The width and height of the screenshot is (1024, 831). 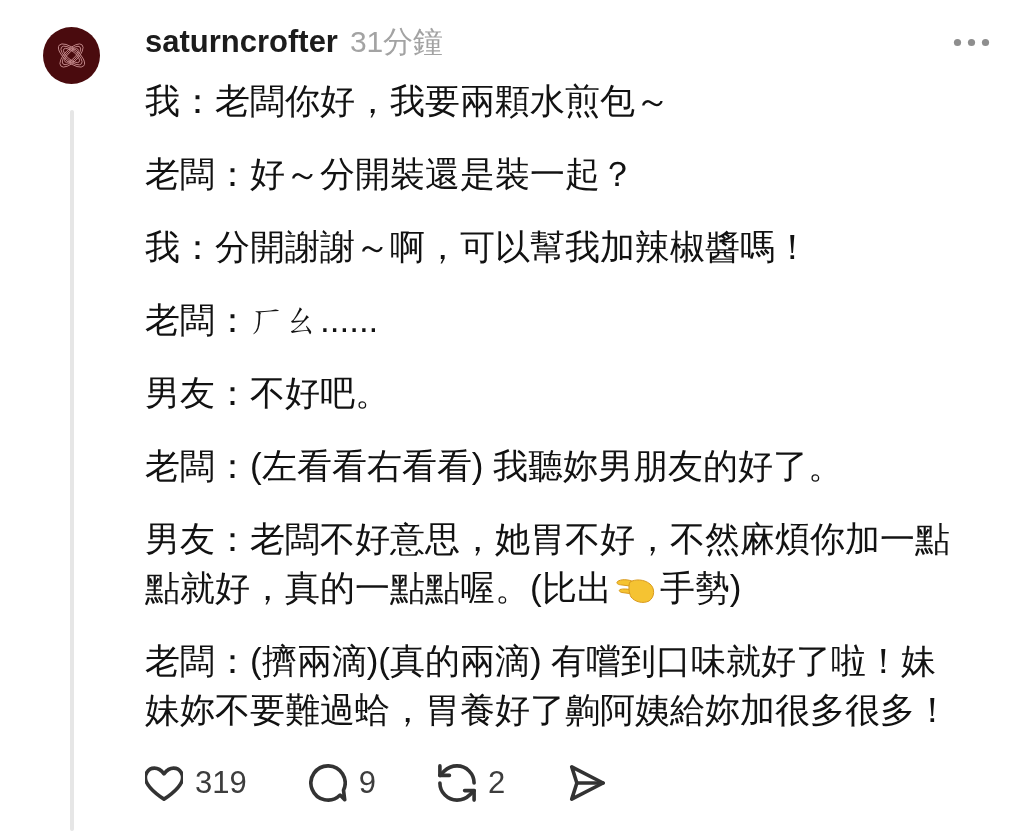 What do you see at coordinates (457, 783) in the screenshot?
I see `repost-icon` at bounding box center [457, 783].